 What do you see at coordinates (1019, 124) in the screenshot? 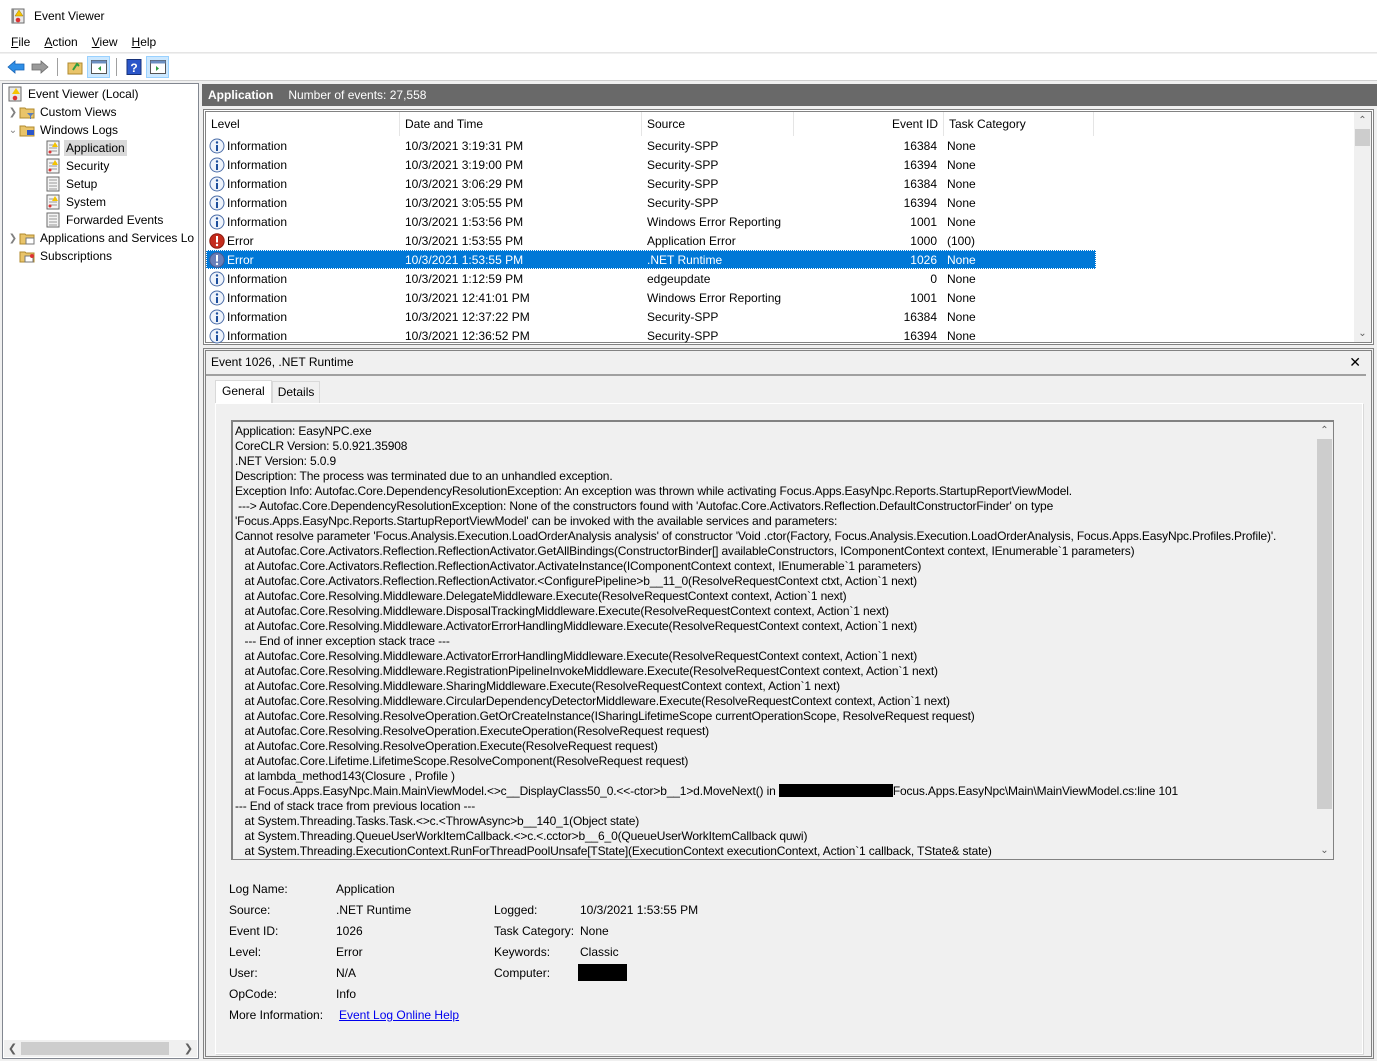
I see `column-header-task-category: Task Category` at bounding box center [1019, 124].